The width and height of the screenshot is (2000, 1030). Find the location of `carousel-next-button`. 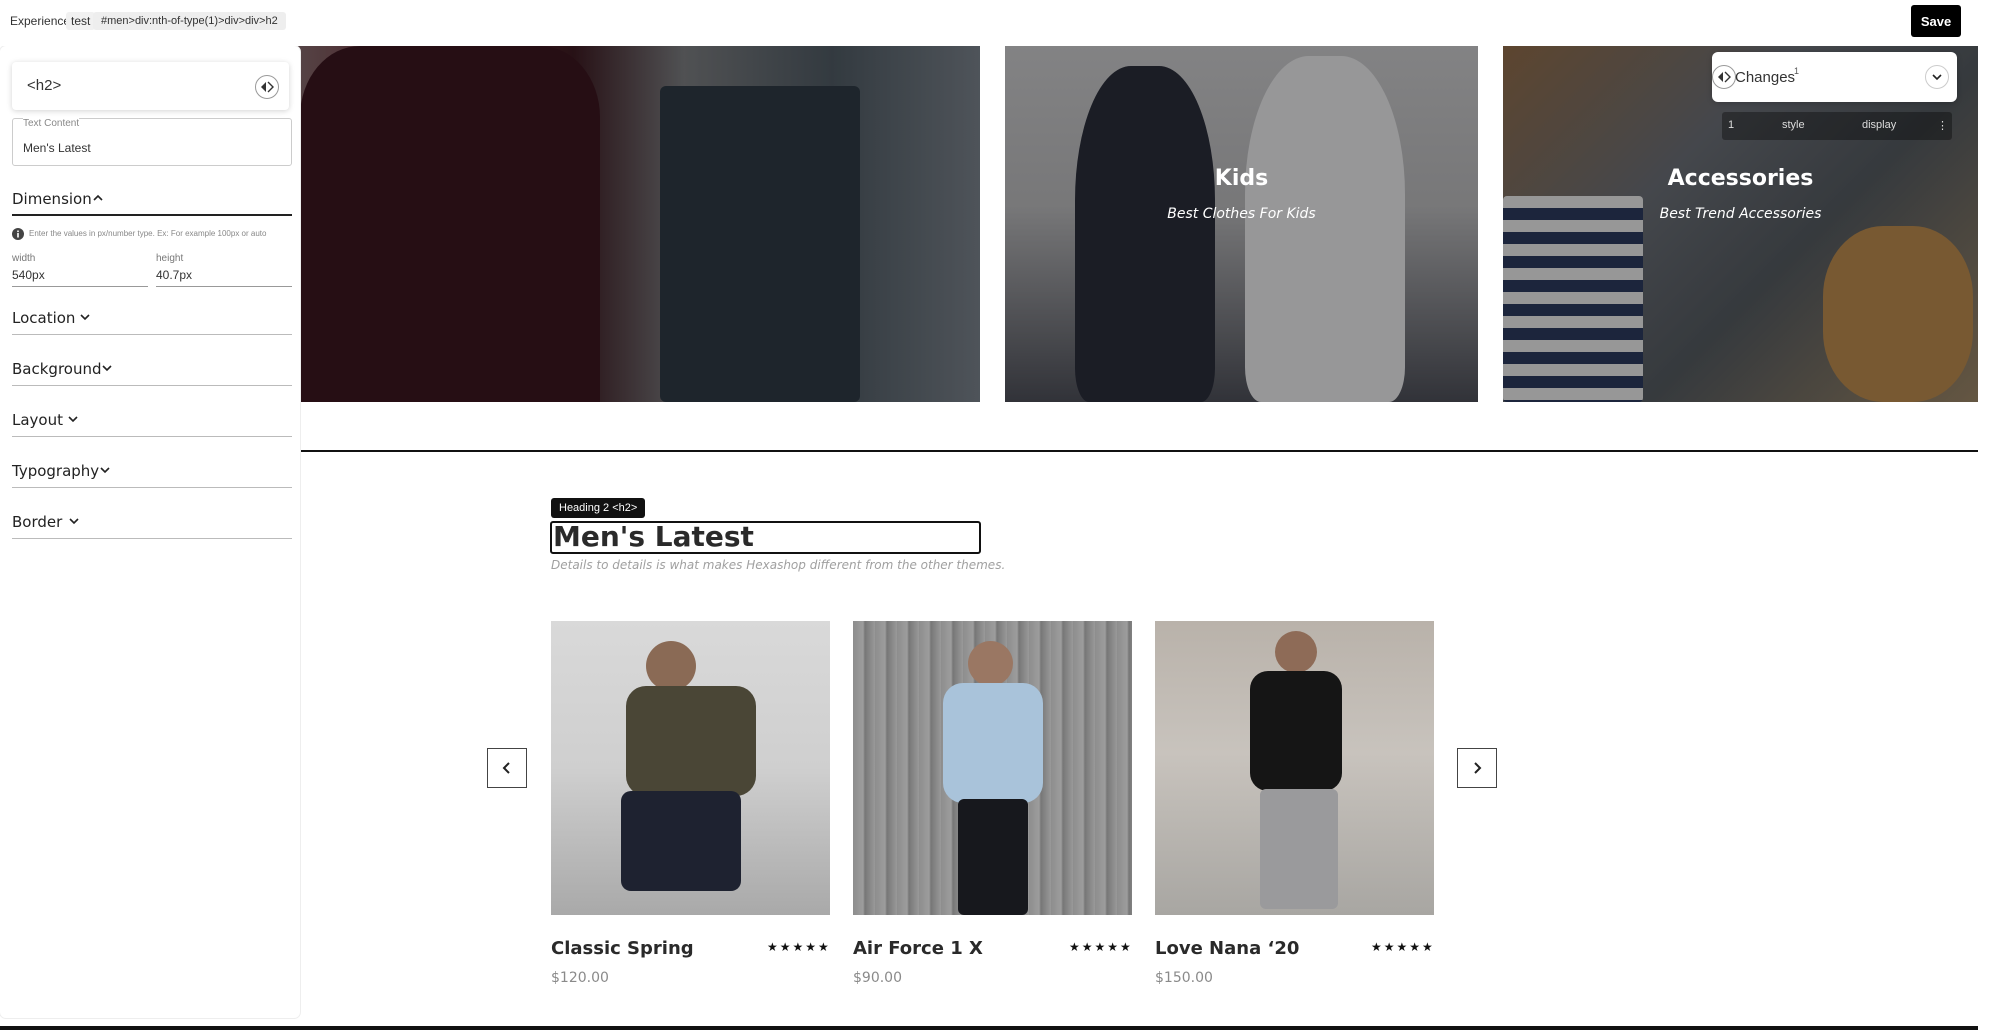

carousel-next-button is located at coordinates (1477, 768).